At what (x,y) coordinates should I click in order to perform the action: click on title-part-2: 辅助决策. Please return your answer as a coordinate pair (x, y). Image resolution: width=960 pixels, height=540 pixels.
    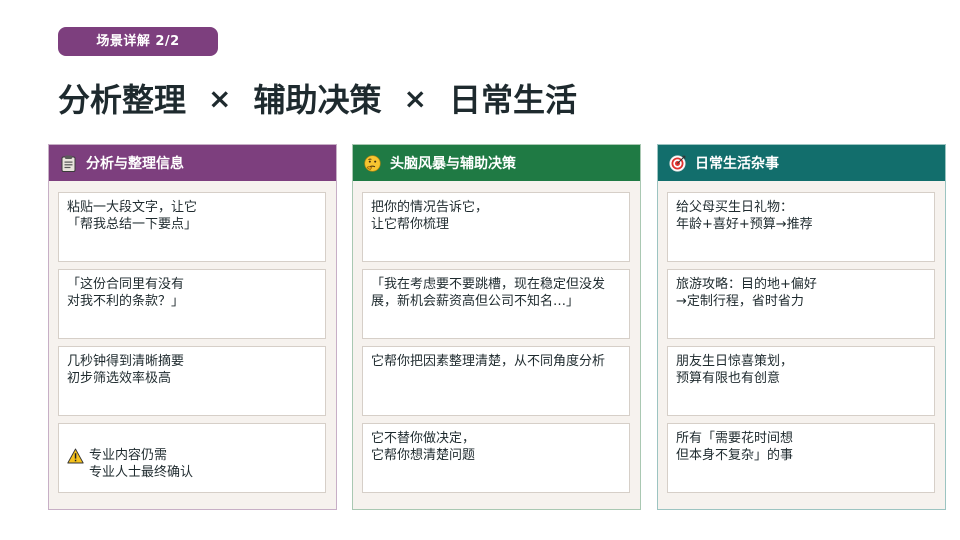
    Looking at the image, I should click on (317, 100).